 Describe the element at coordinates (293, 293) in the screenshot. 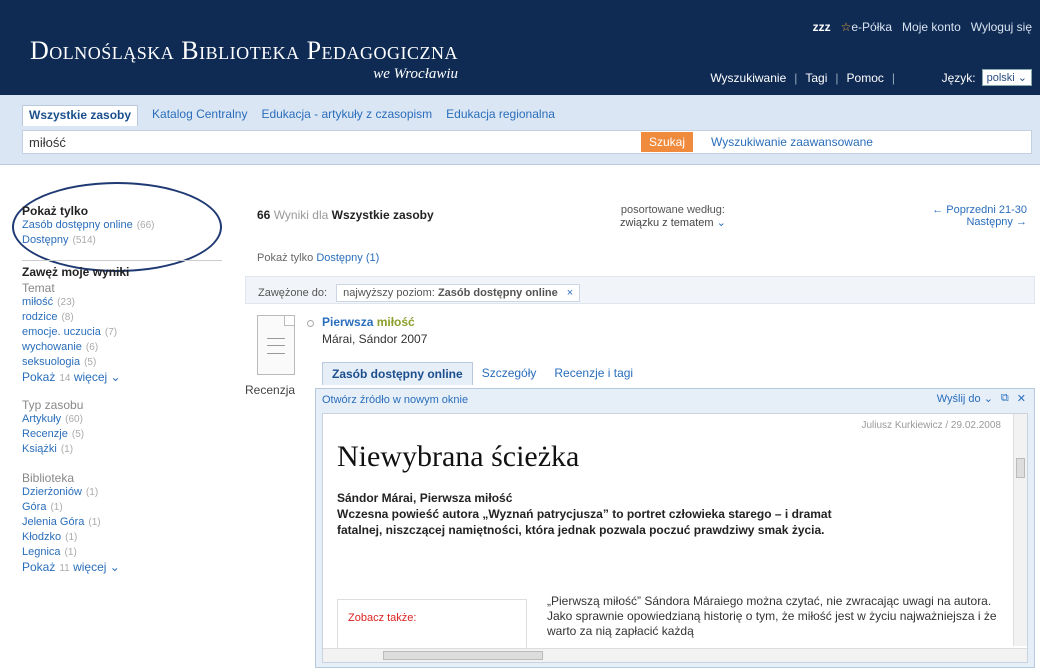

I see `active-filters-label: Zawężone do:` at that location.